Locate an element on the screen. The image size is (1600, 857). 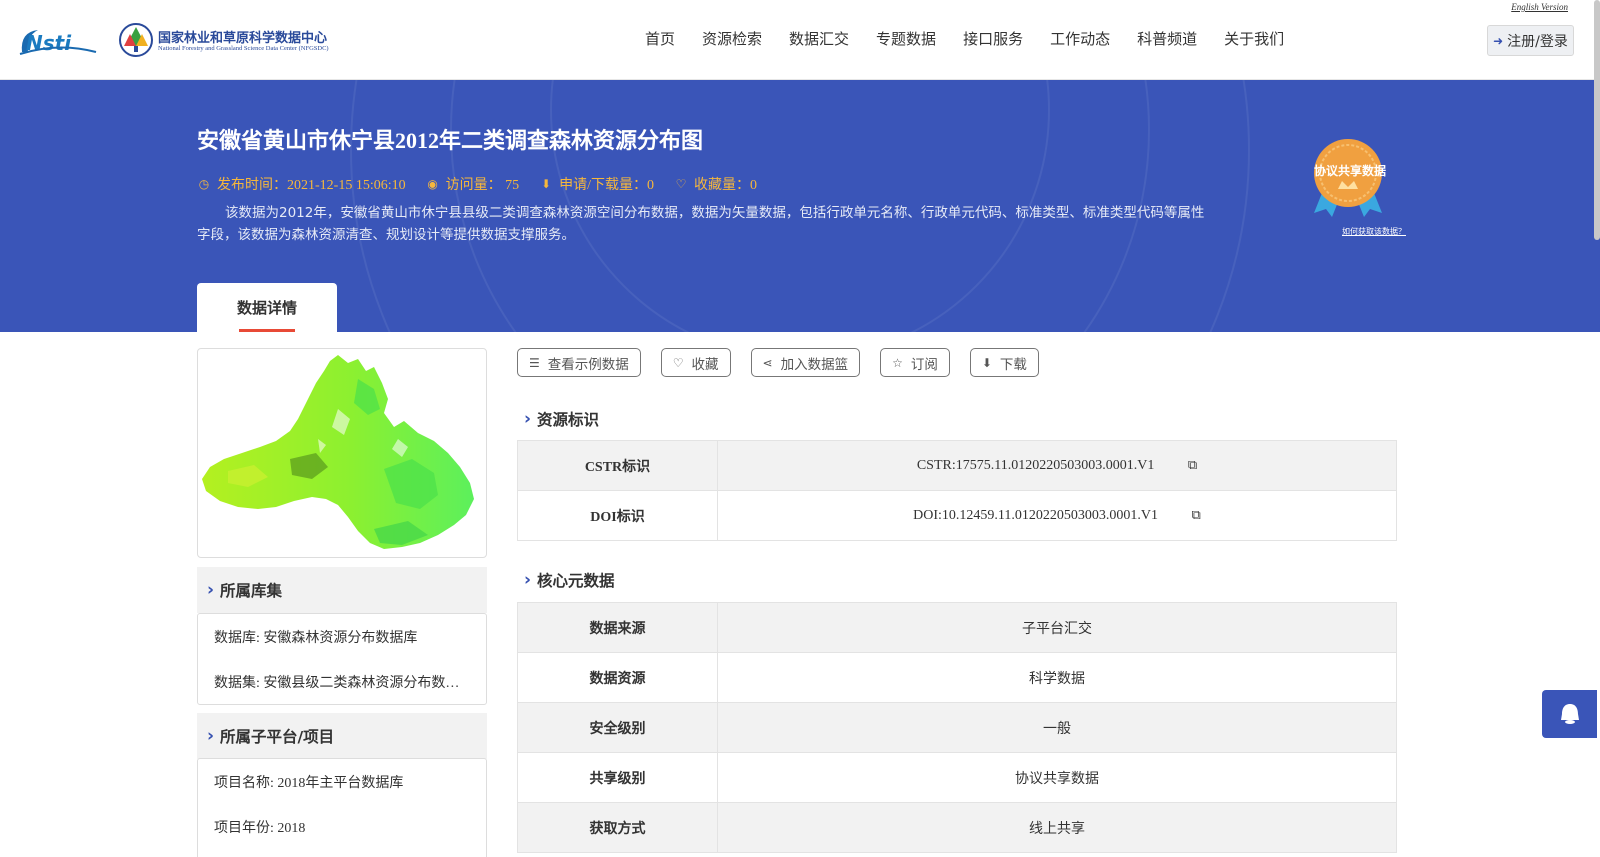
chat-bell-icon is located at coordinates (1569, 714).